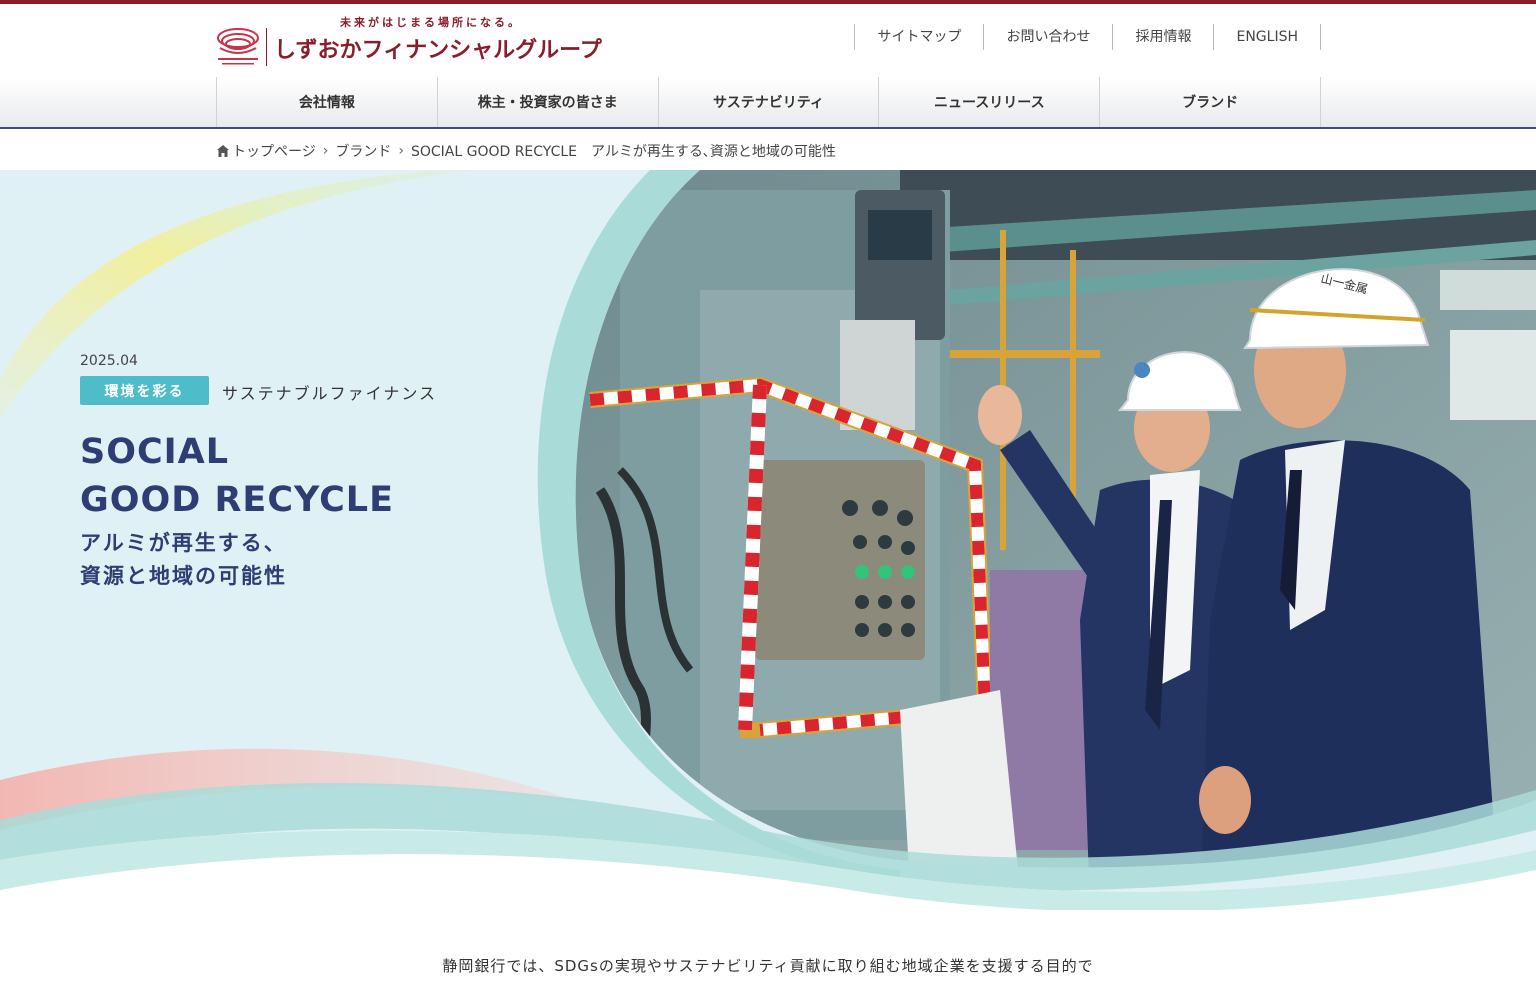 The image size is (1536, 990). What do you see at coordinates (290, 476) in the screenshot?
I see `page-title: SOCIAL GOOD RECYCLE` at bounding box center [290, 476].